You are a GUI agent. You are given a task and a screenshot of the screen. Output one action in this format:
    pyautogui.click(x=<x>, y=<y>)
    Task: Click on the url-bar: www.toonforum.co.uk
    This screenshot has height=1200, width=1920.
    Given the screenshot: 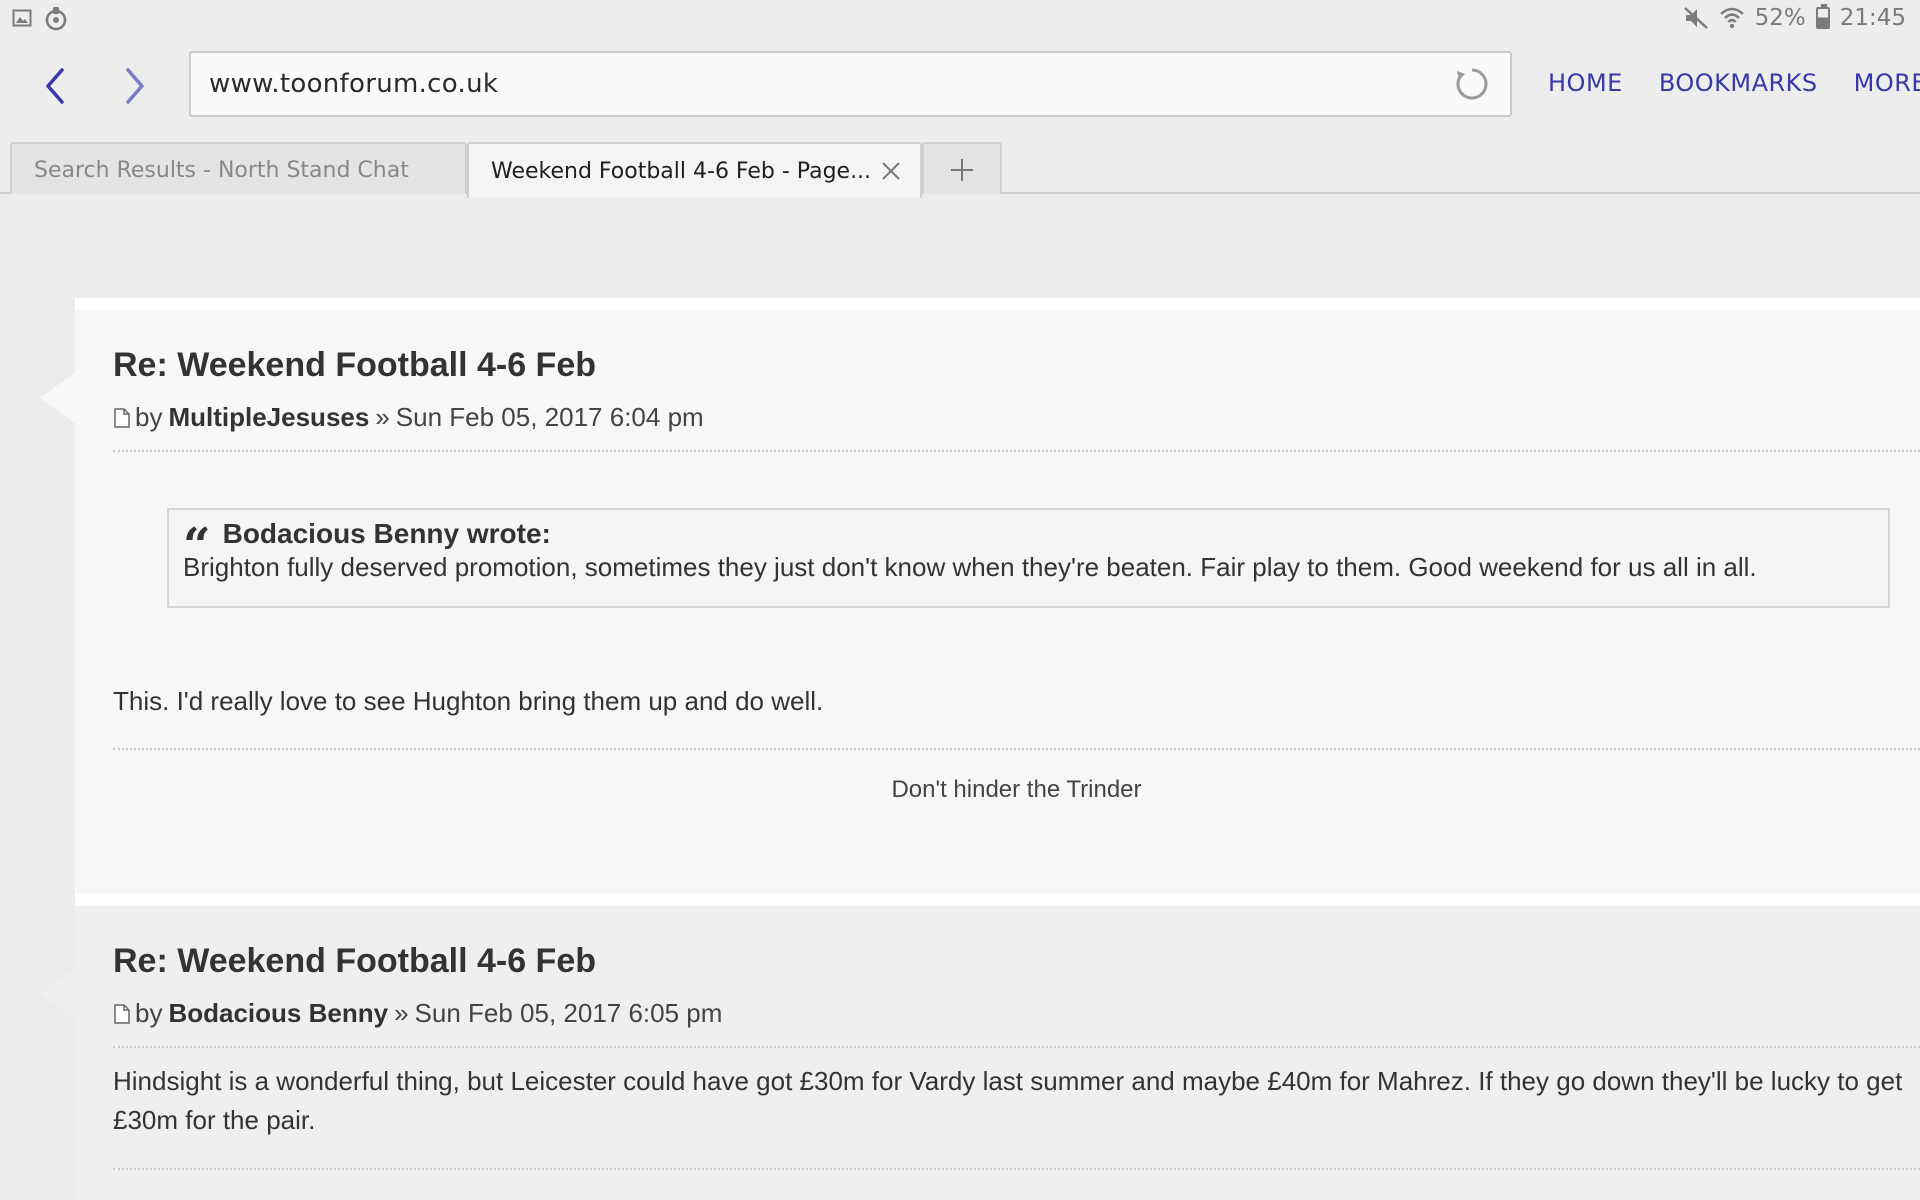 What is the action you would take?
    pyautogui.click(x=850, y=84)
    